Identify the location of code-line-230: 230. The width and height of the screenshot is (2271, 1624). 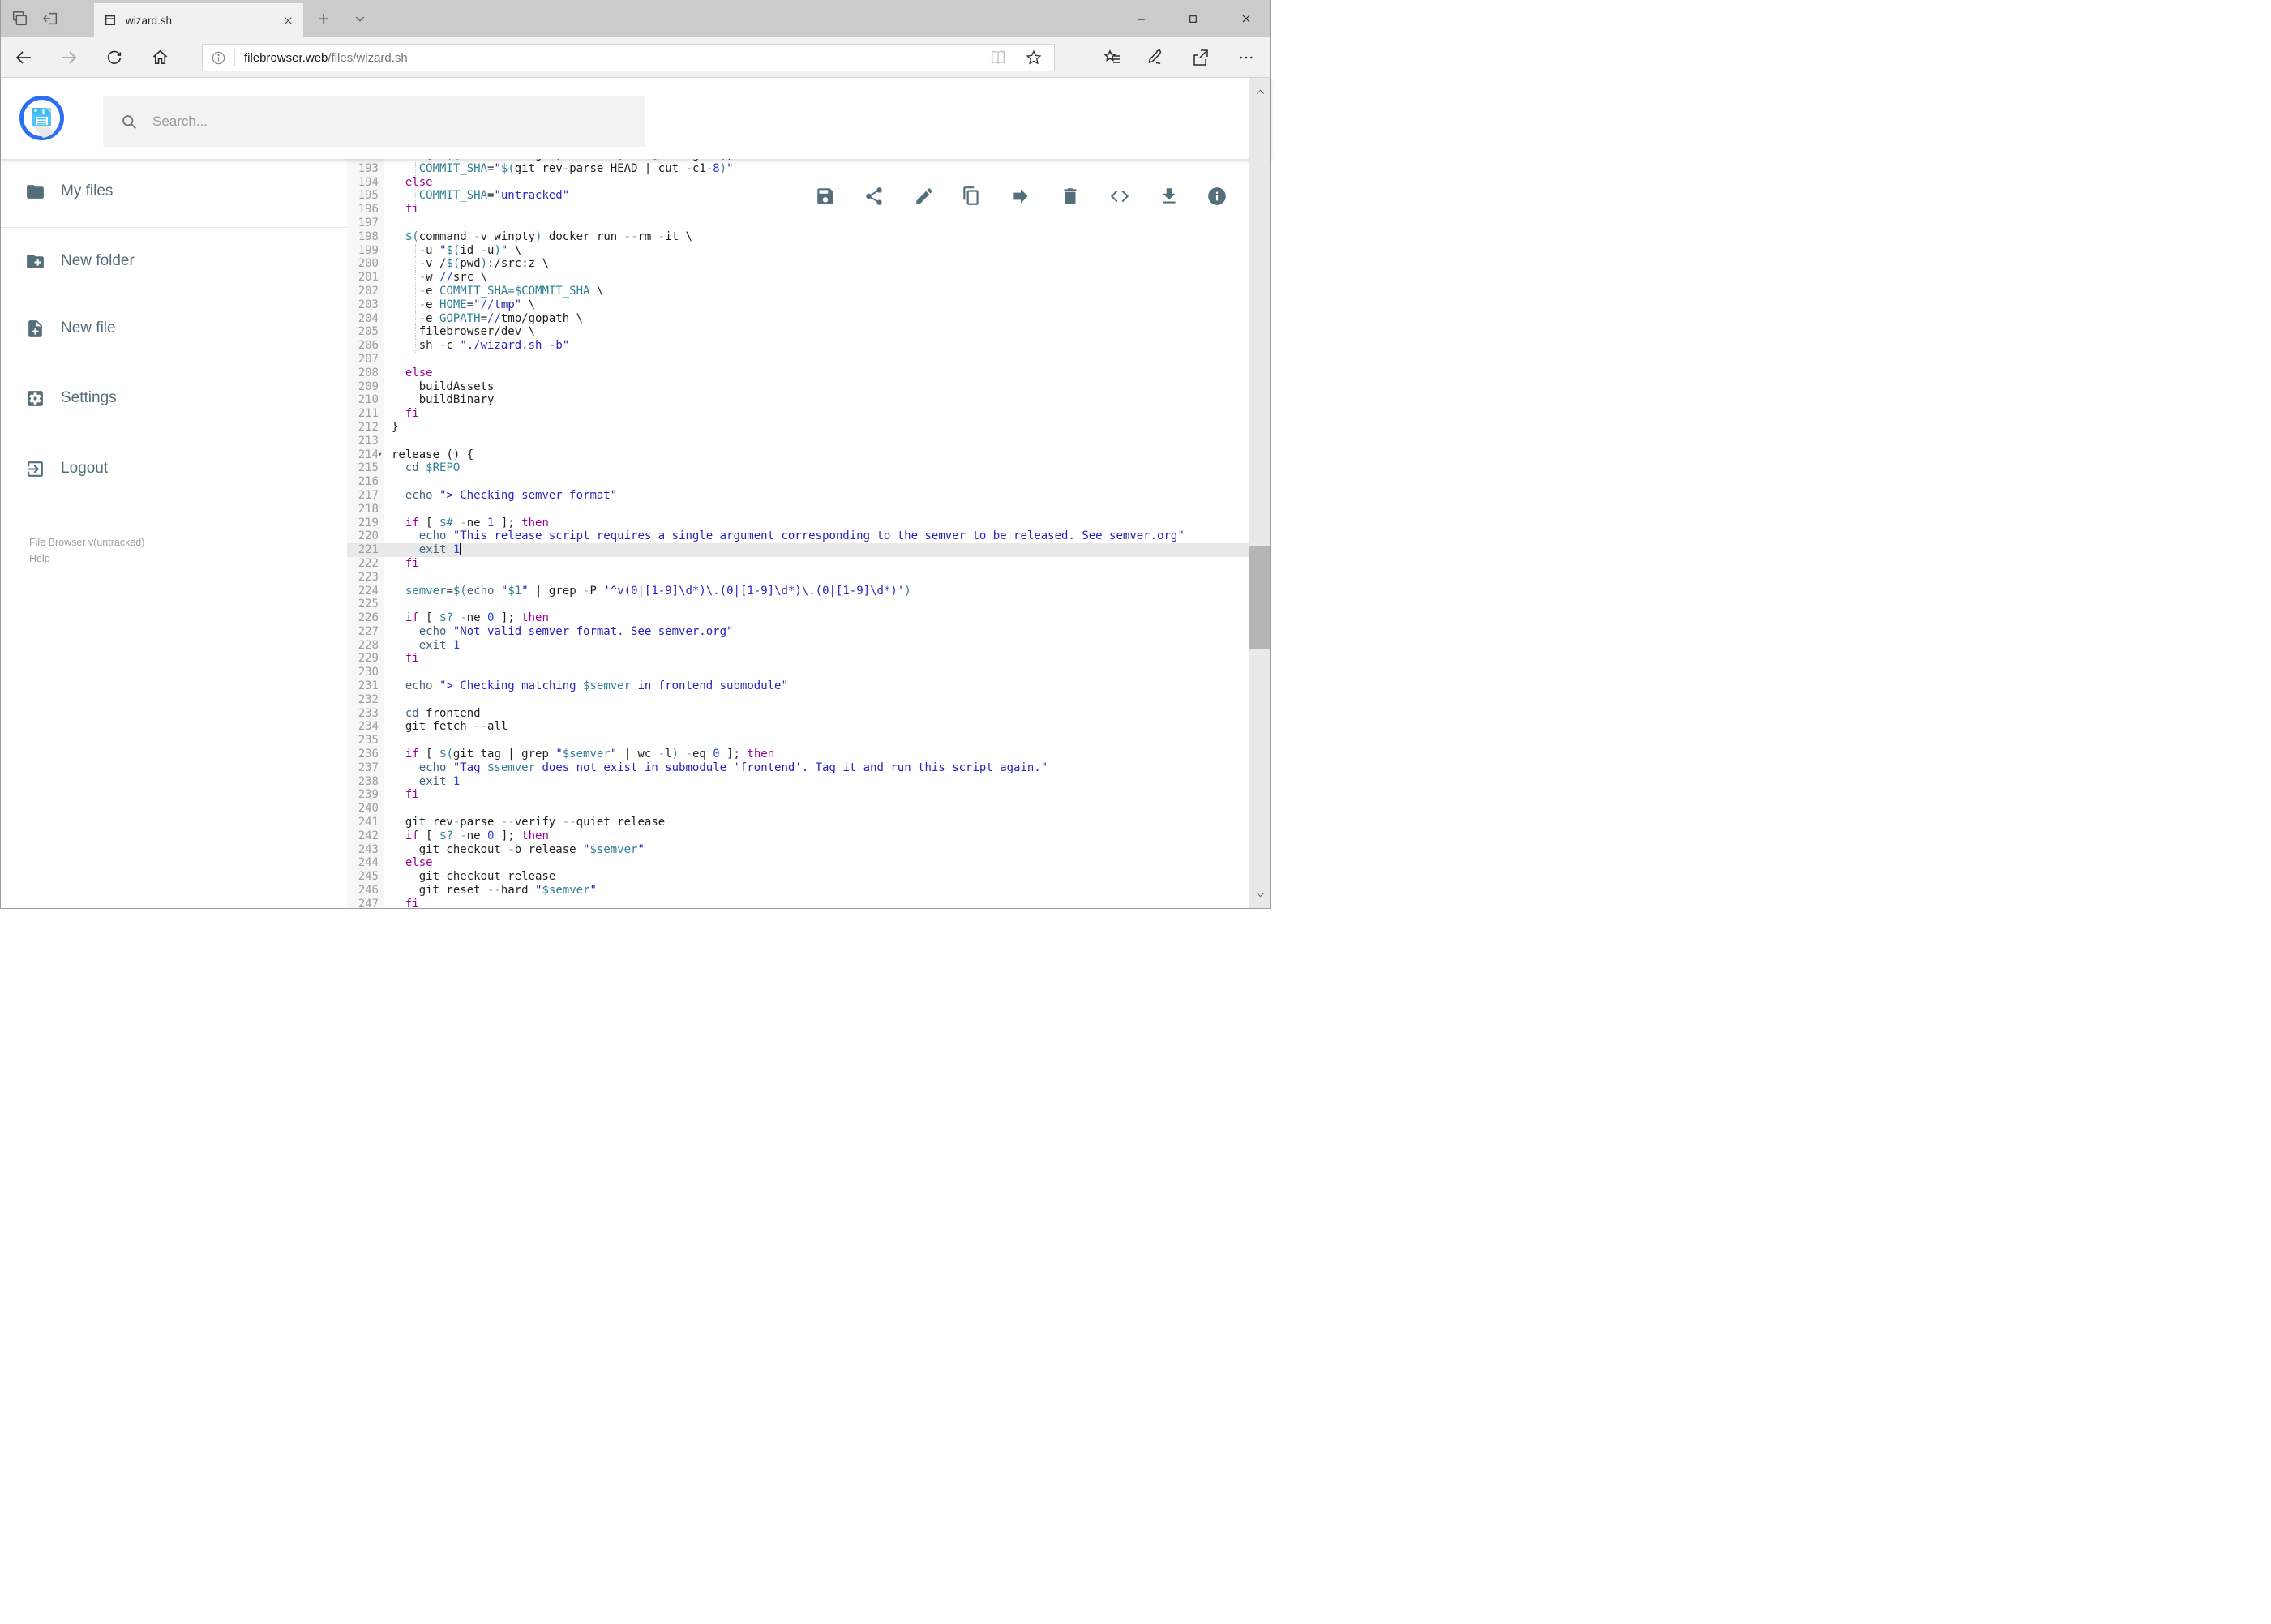
(798, 673).